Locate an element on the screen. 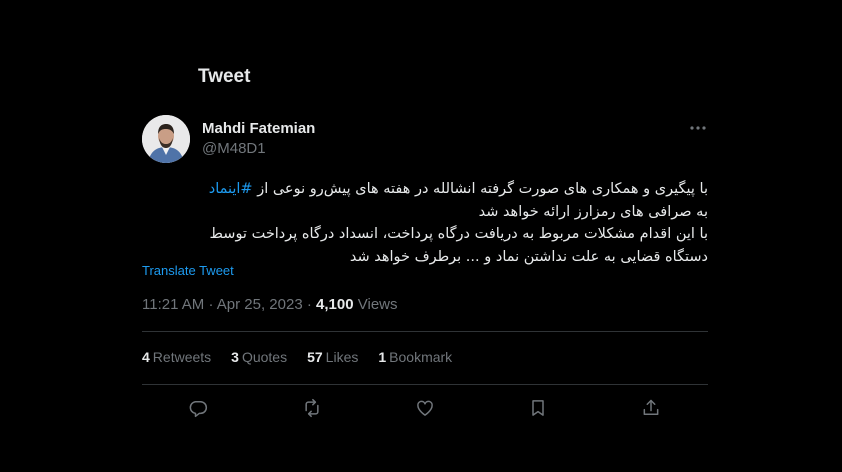  tweet-meta: 11:21 AM · Apr 25, 2023 · 4,100 Views is located at coordinates (270, 304).